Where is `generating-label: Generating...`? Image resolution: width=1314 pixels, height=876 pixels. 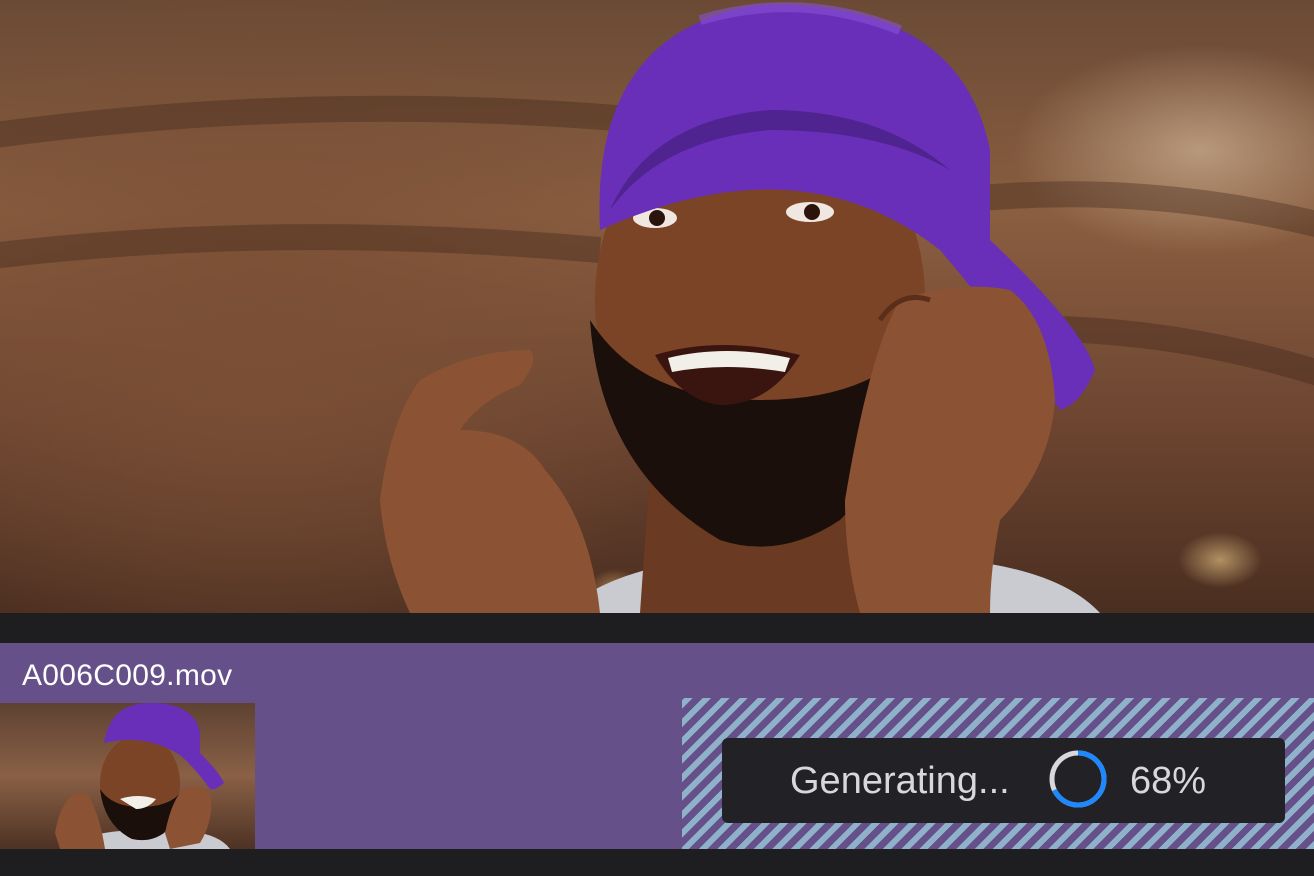 generating-label: Generating... is located at coordinates (900, 781).